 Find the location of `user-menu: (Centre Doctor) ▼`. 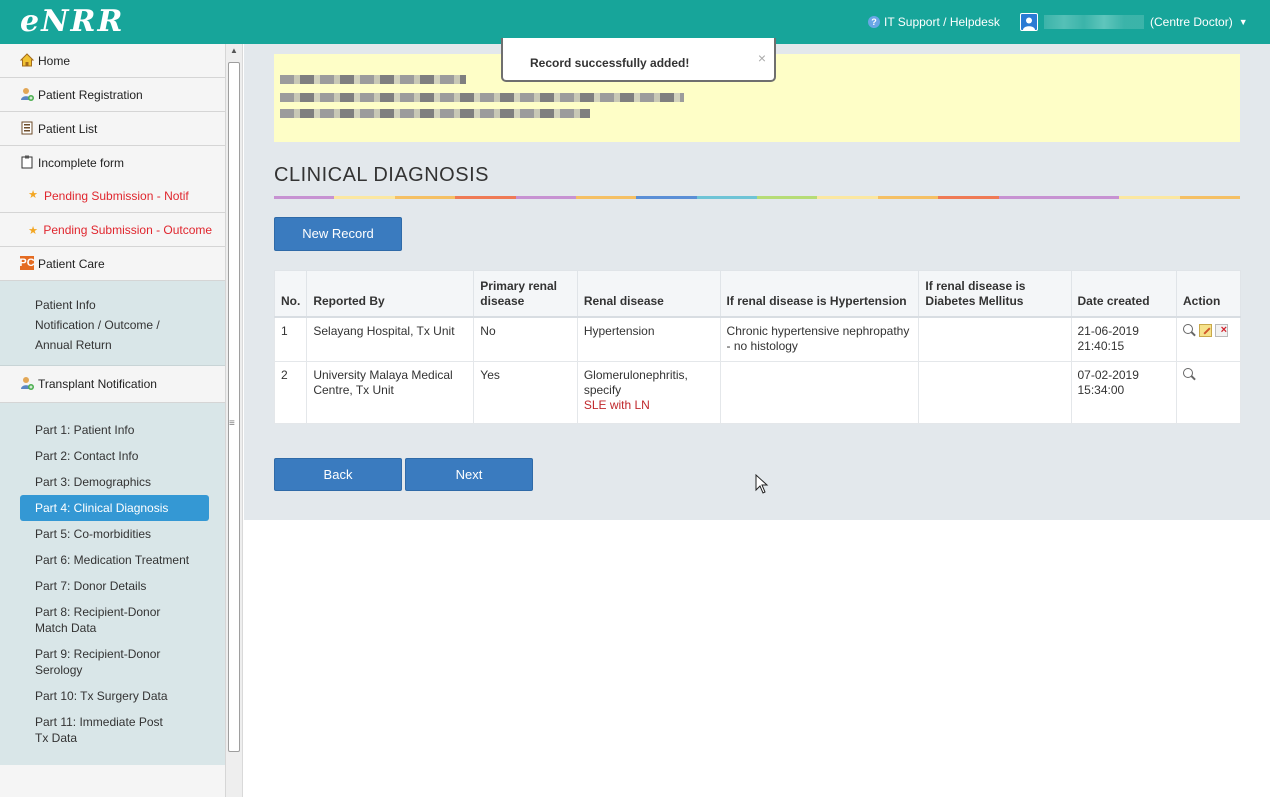

user-menu: (Centre Doctor) ▼ is located at coordinates (1134, 22).